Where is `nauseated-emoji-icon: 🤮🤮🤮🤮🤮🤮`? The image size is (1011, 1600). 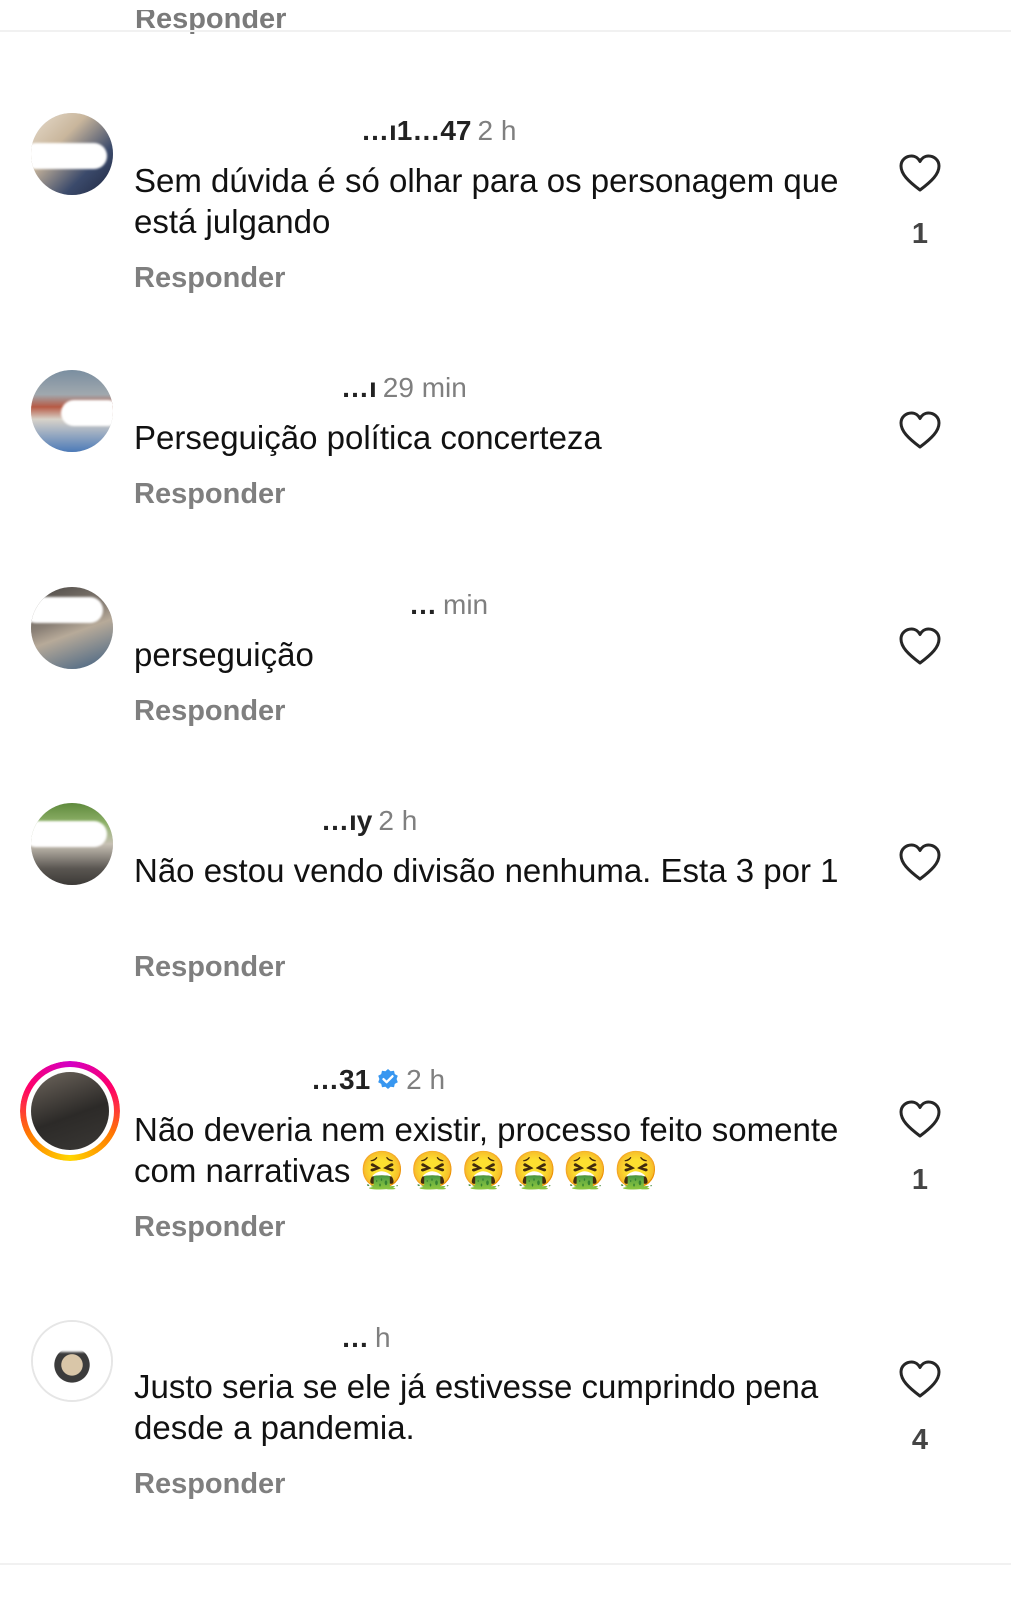
nauseated-emoji-icon: 🤮🤮🤮🤮🤮🤮 is located at coordinates (512, 1170).